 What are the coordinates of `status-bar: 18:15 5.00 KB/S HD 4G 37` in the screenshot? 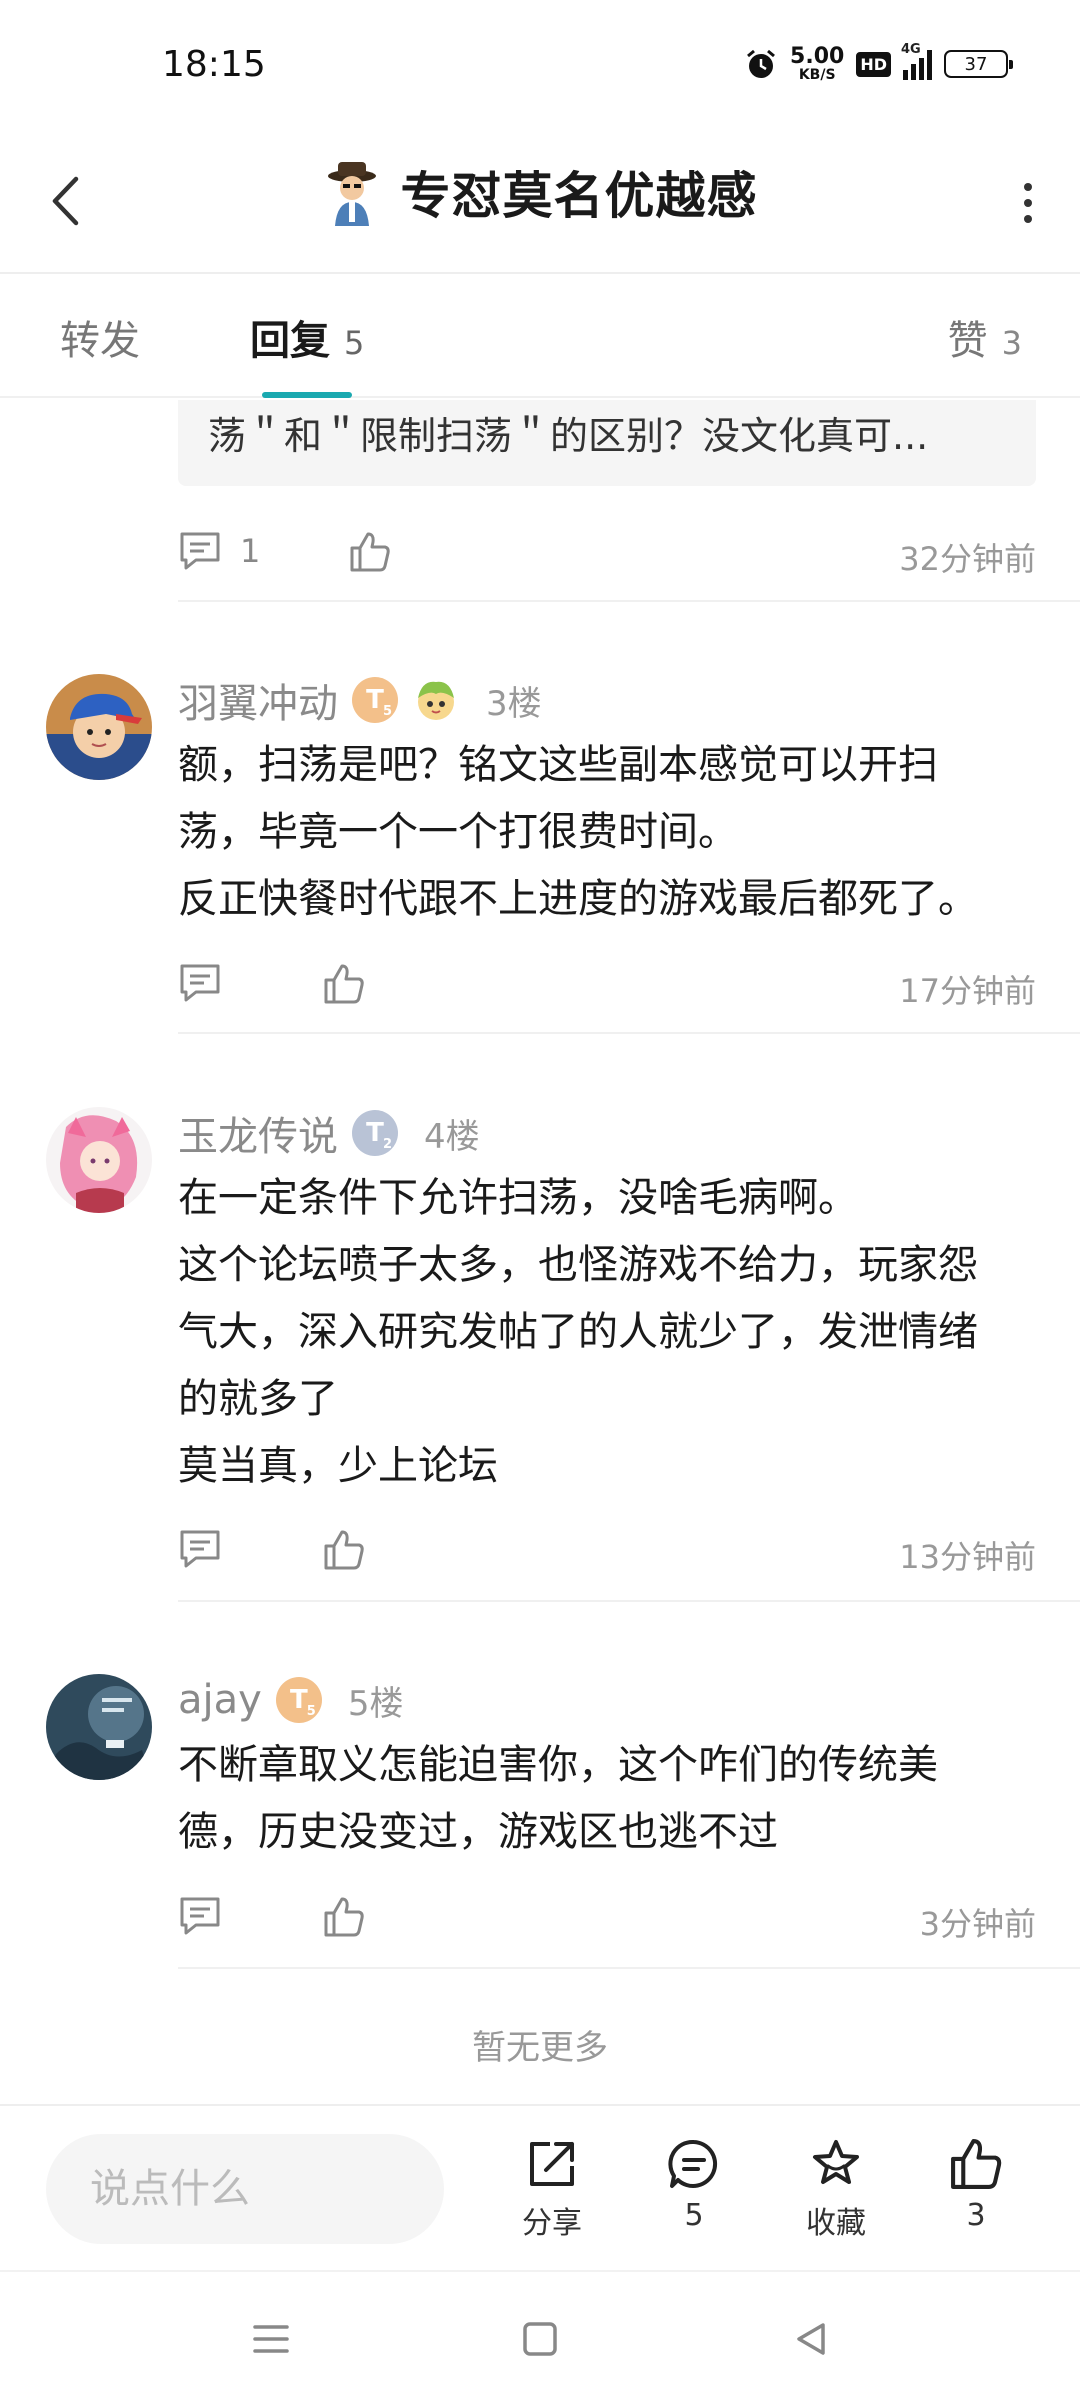 It's located at (540, 64).